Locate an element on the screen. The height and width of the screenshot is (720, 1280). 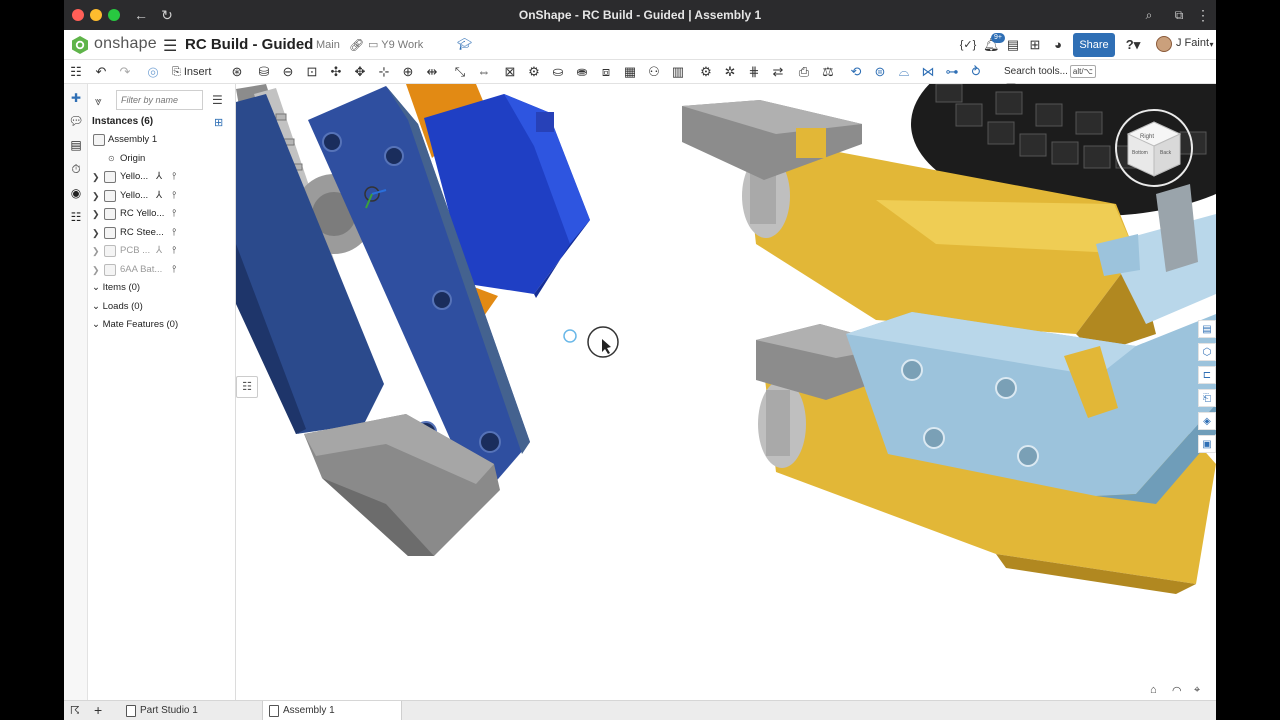
undo-icon: ↶ is located at coordinates (101, 72).